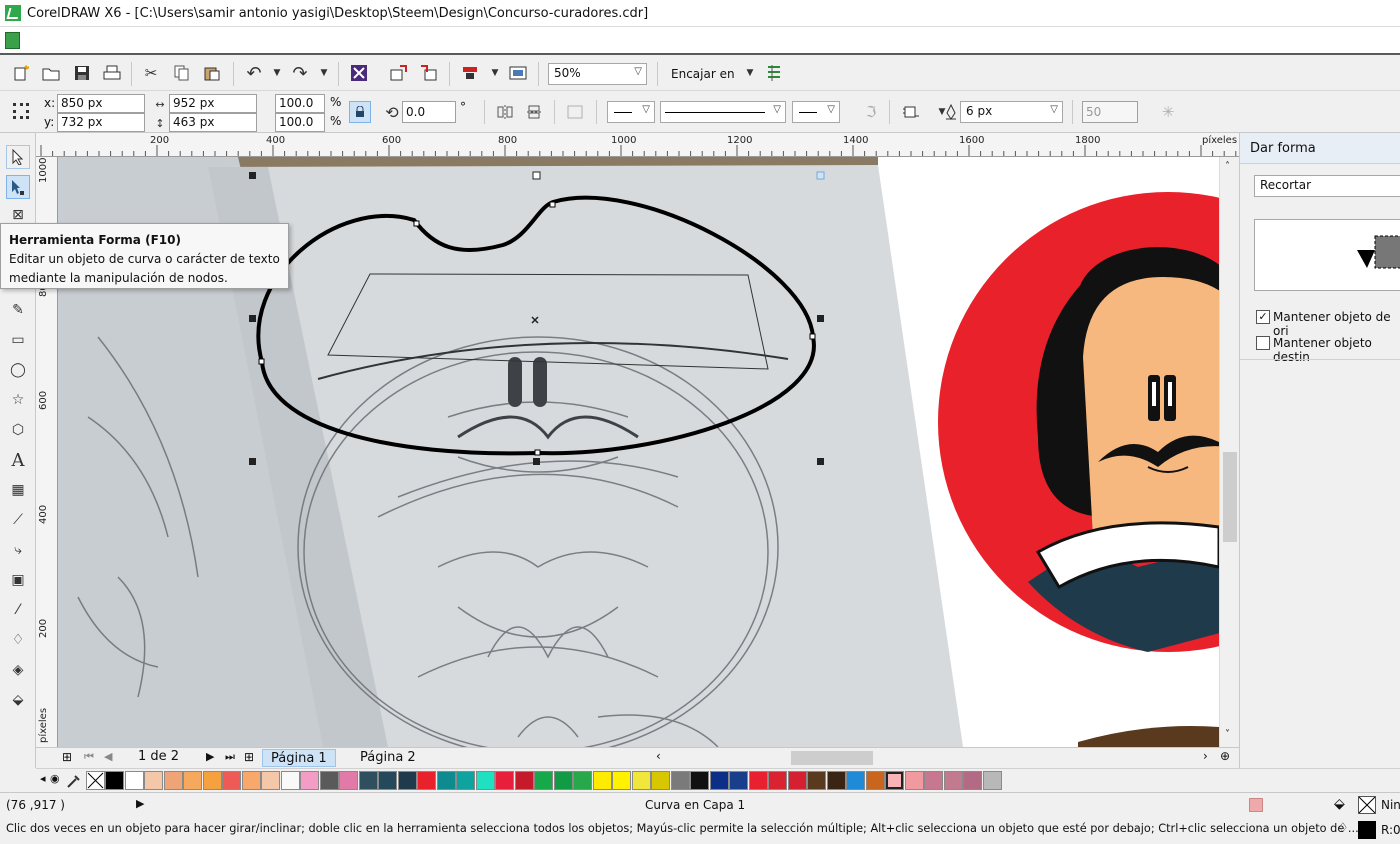 The image size is (1400, 844). What do you see at coordinates (429, 112) in the screenshot?
I see `rotation-angle-field: 0.0` at bounding box center [429, 112].